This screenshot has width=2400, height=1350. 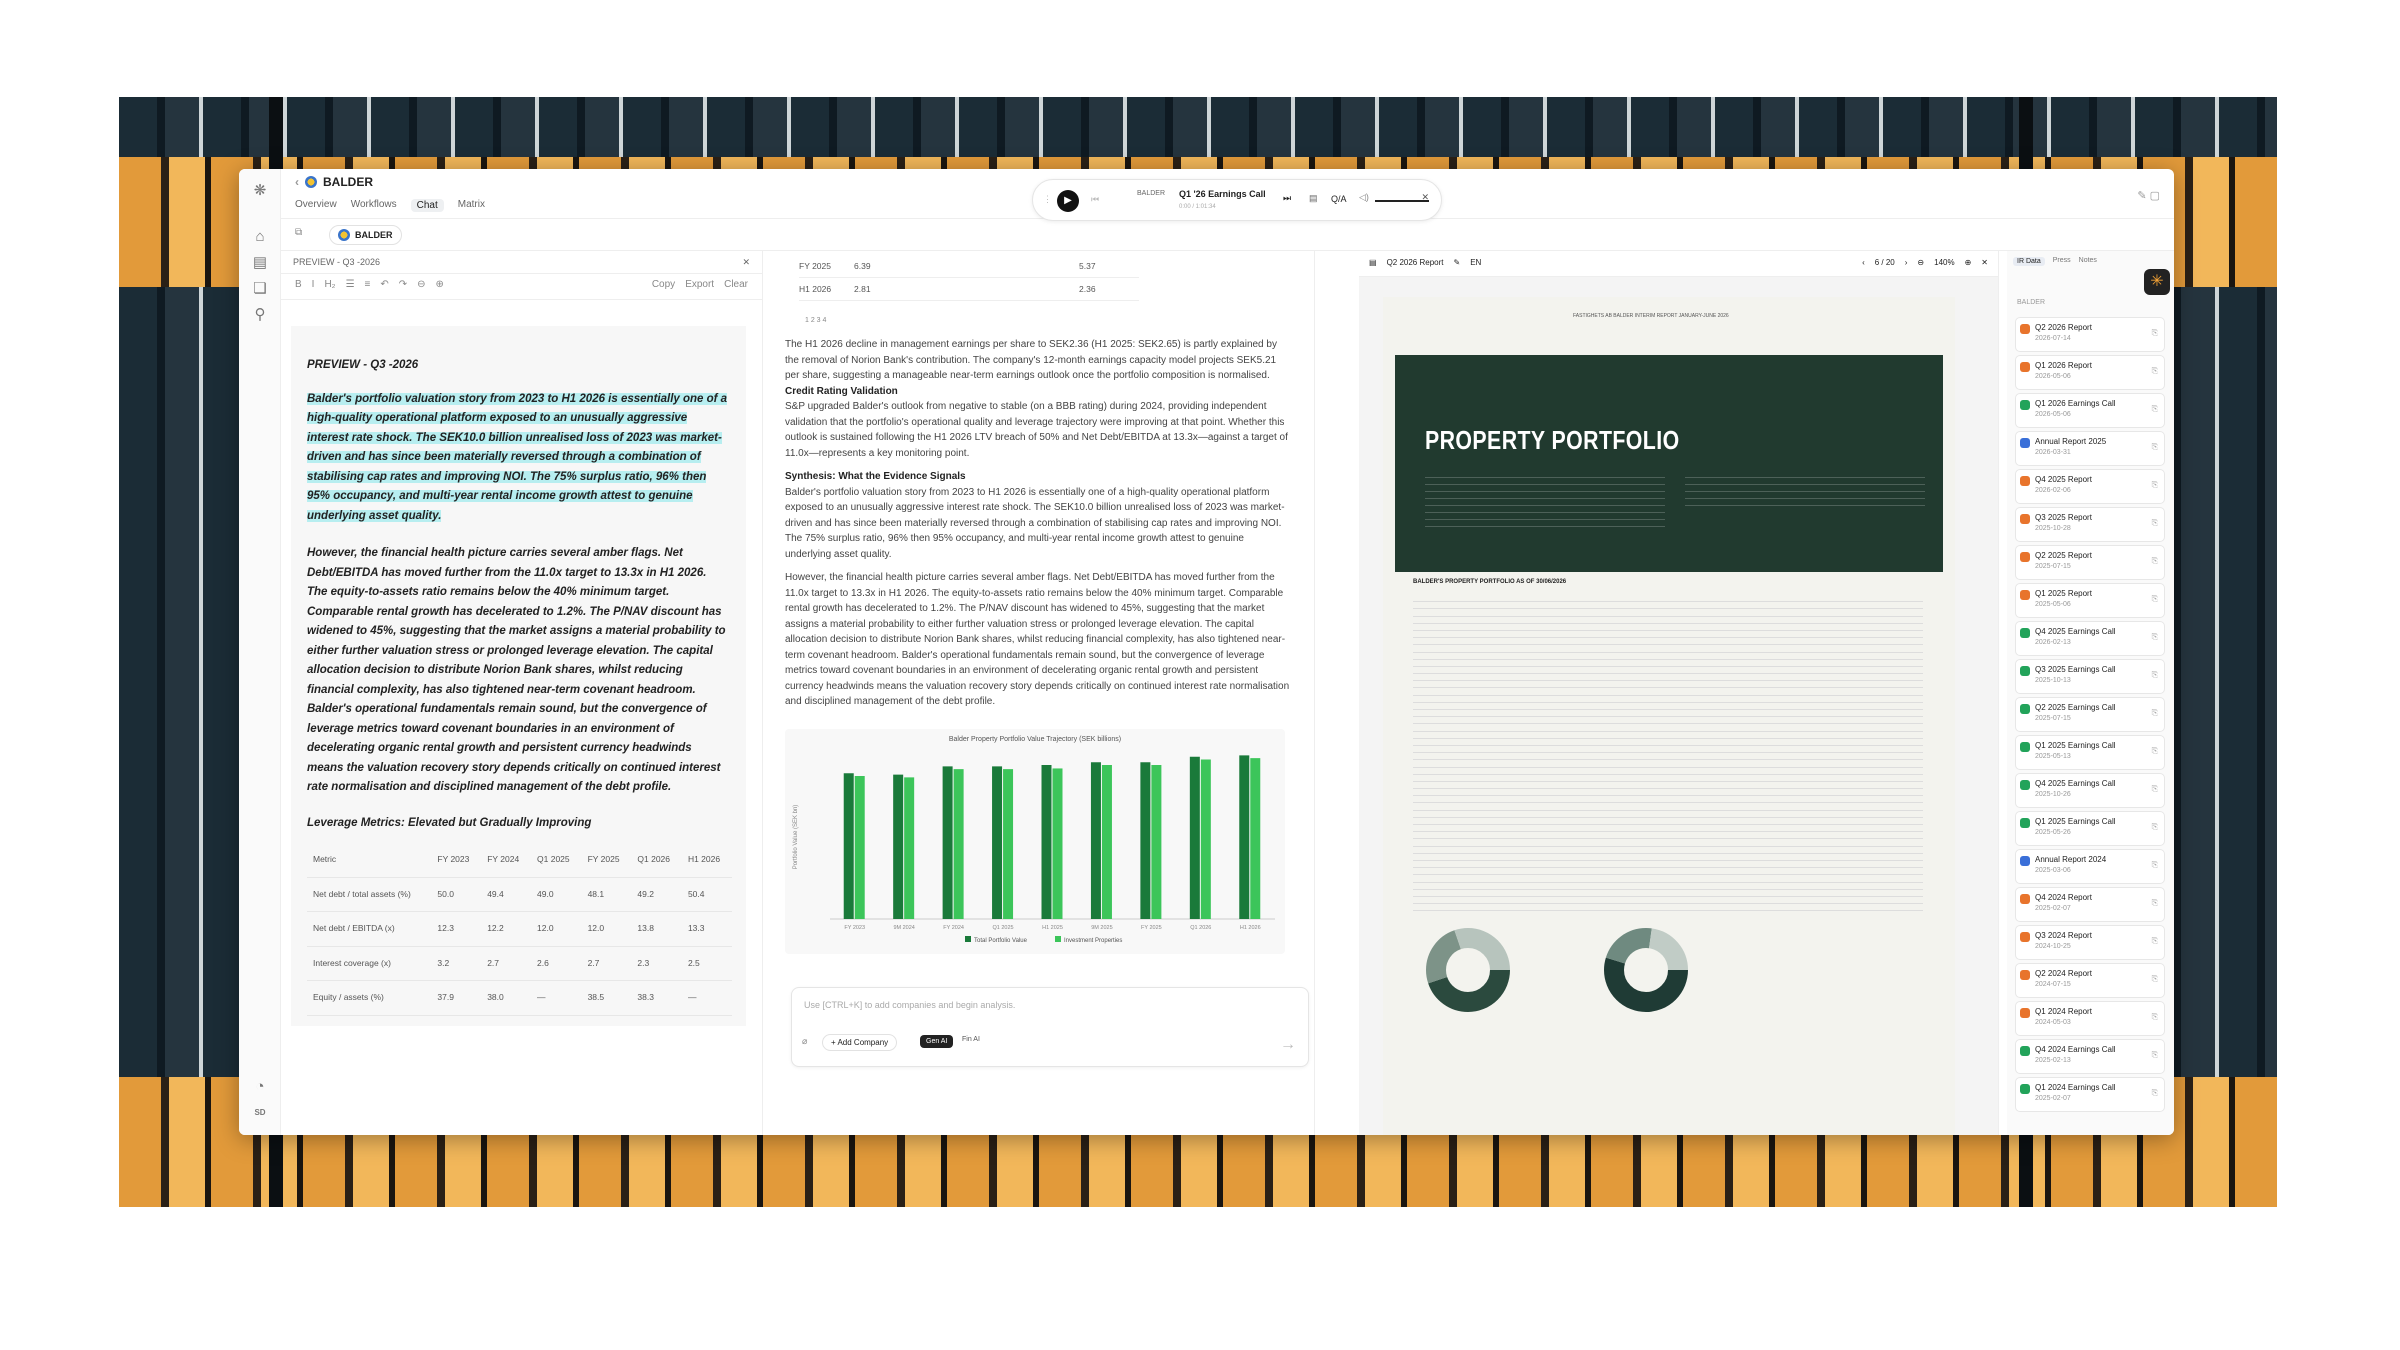 I want to click on ir-document-item: Q1 2025 Earnings Call 2025-05-13 ⎘, so click(x=2090, y=752).